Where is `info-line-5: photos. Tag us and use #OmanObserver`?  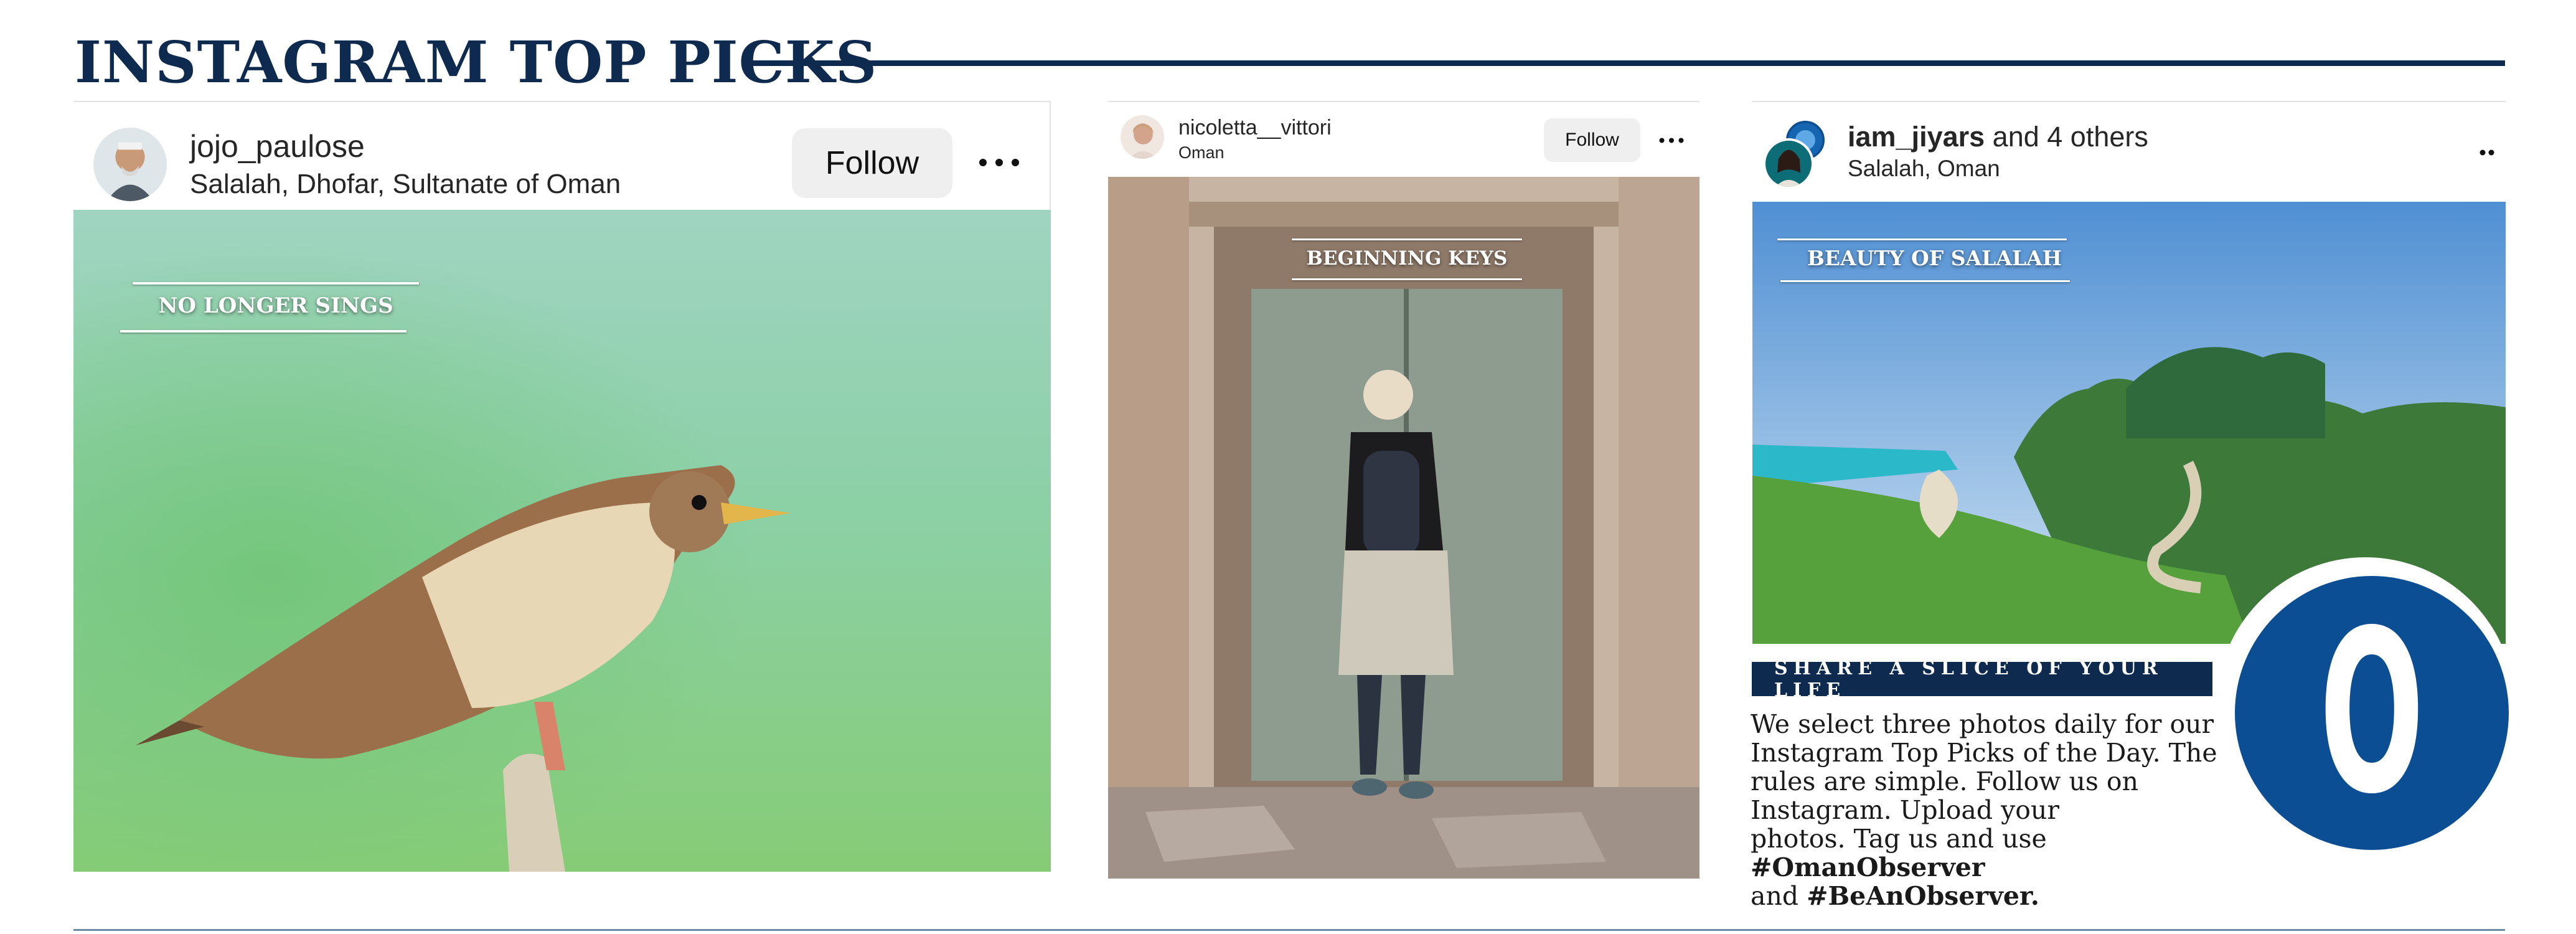 info-line-5: photos. Tag us and use #OmanObserver is located at coordinates (1993, 853).